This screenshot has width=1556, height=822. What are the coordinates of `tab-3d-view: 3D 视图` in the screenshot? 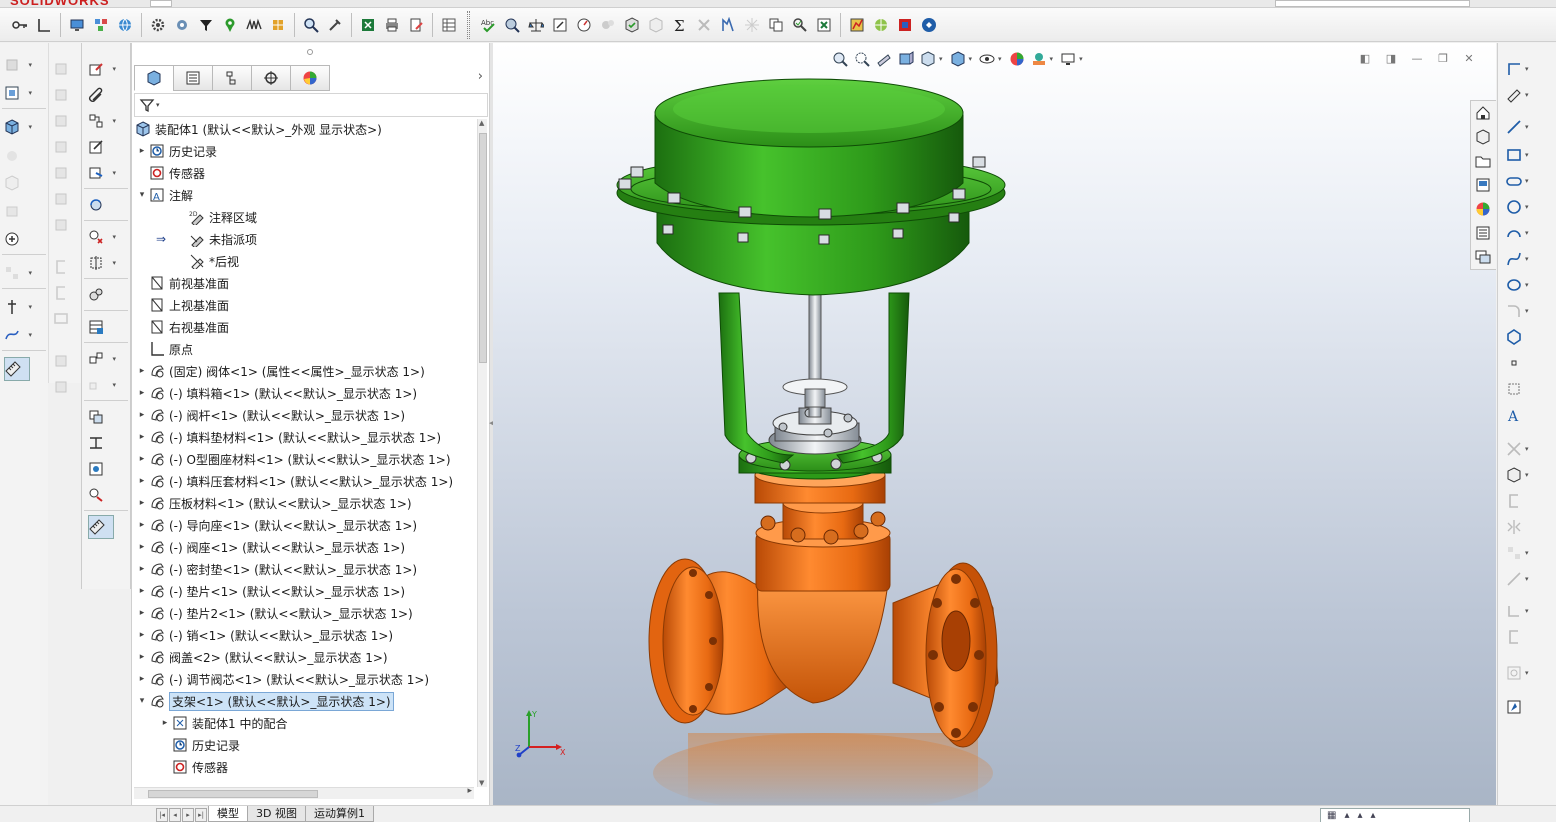 It's located at (276, 814).